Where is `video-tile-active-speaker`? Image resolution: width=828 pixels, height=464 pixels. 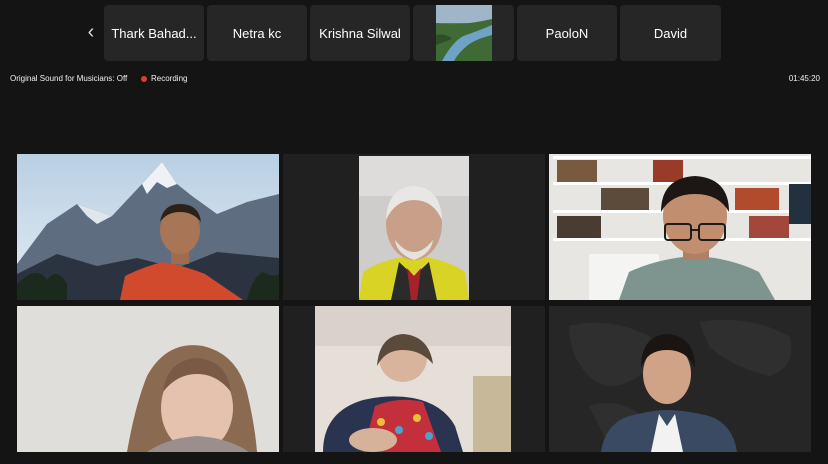 video-tile-active-speaker is located at coordinates (414, 227).